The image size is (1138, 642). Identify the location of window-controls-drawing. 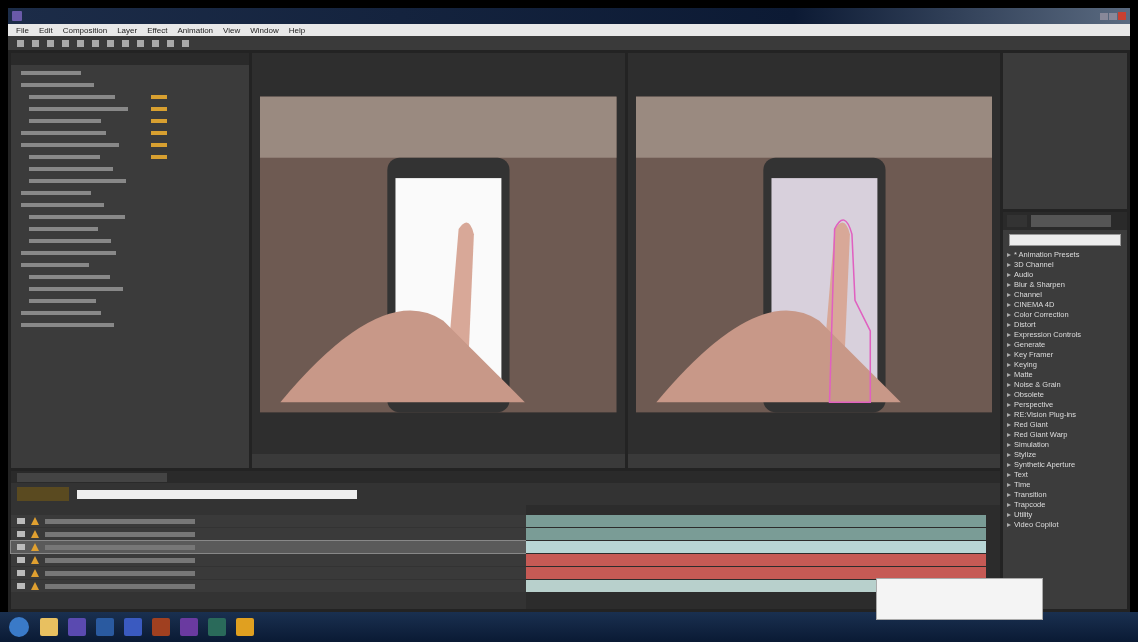
(1113, 16).